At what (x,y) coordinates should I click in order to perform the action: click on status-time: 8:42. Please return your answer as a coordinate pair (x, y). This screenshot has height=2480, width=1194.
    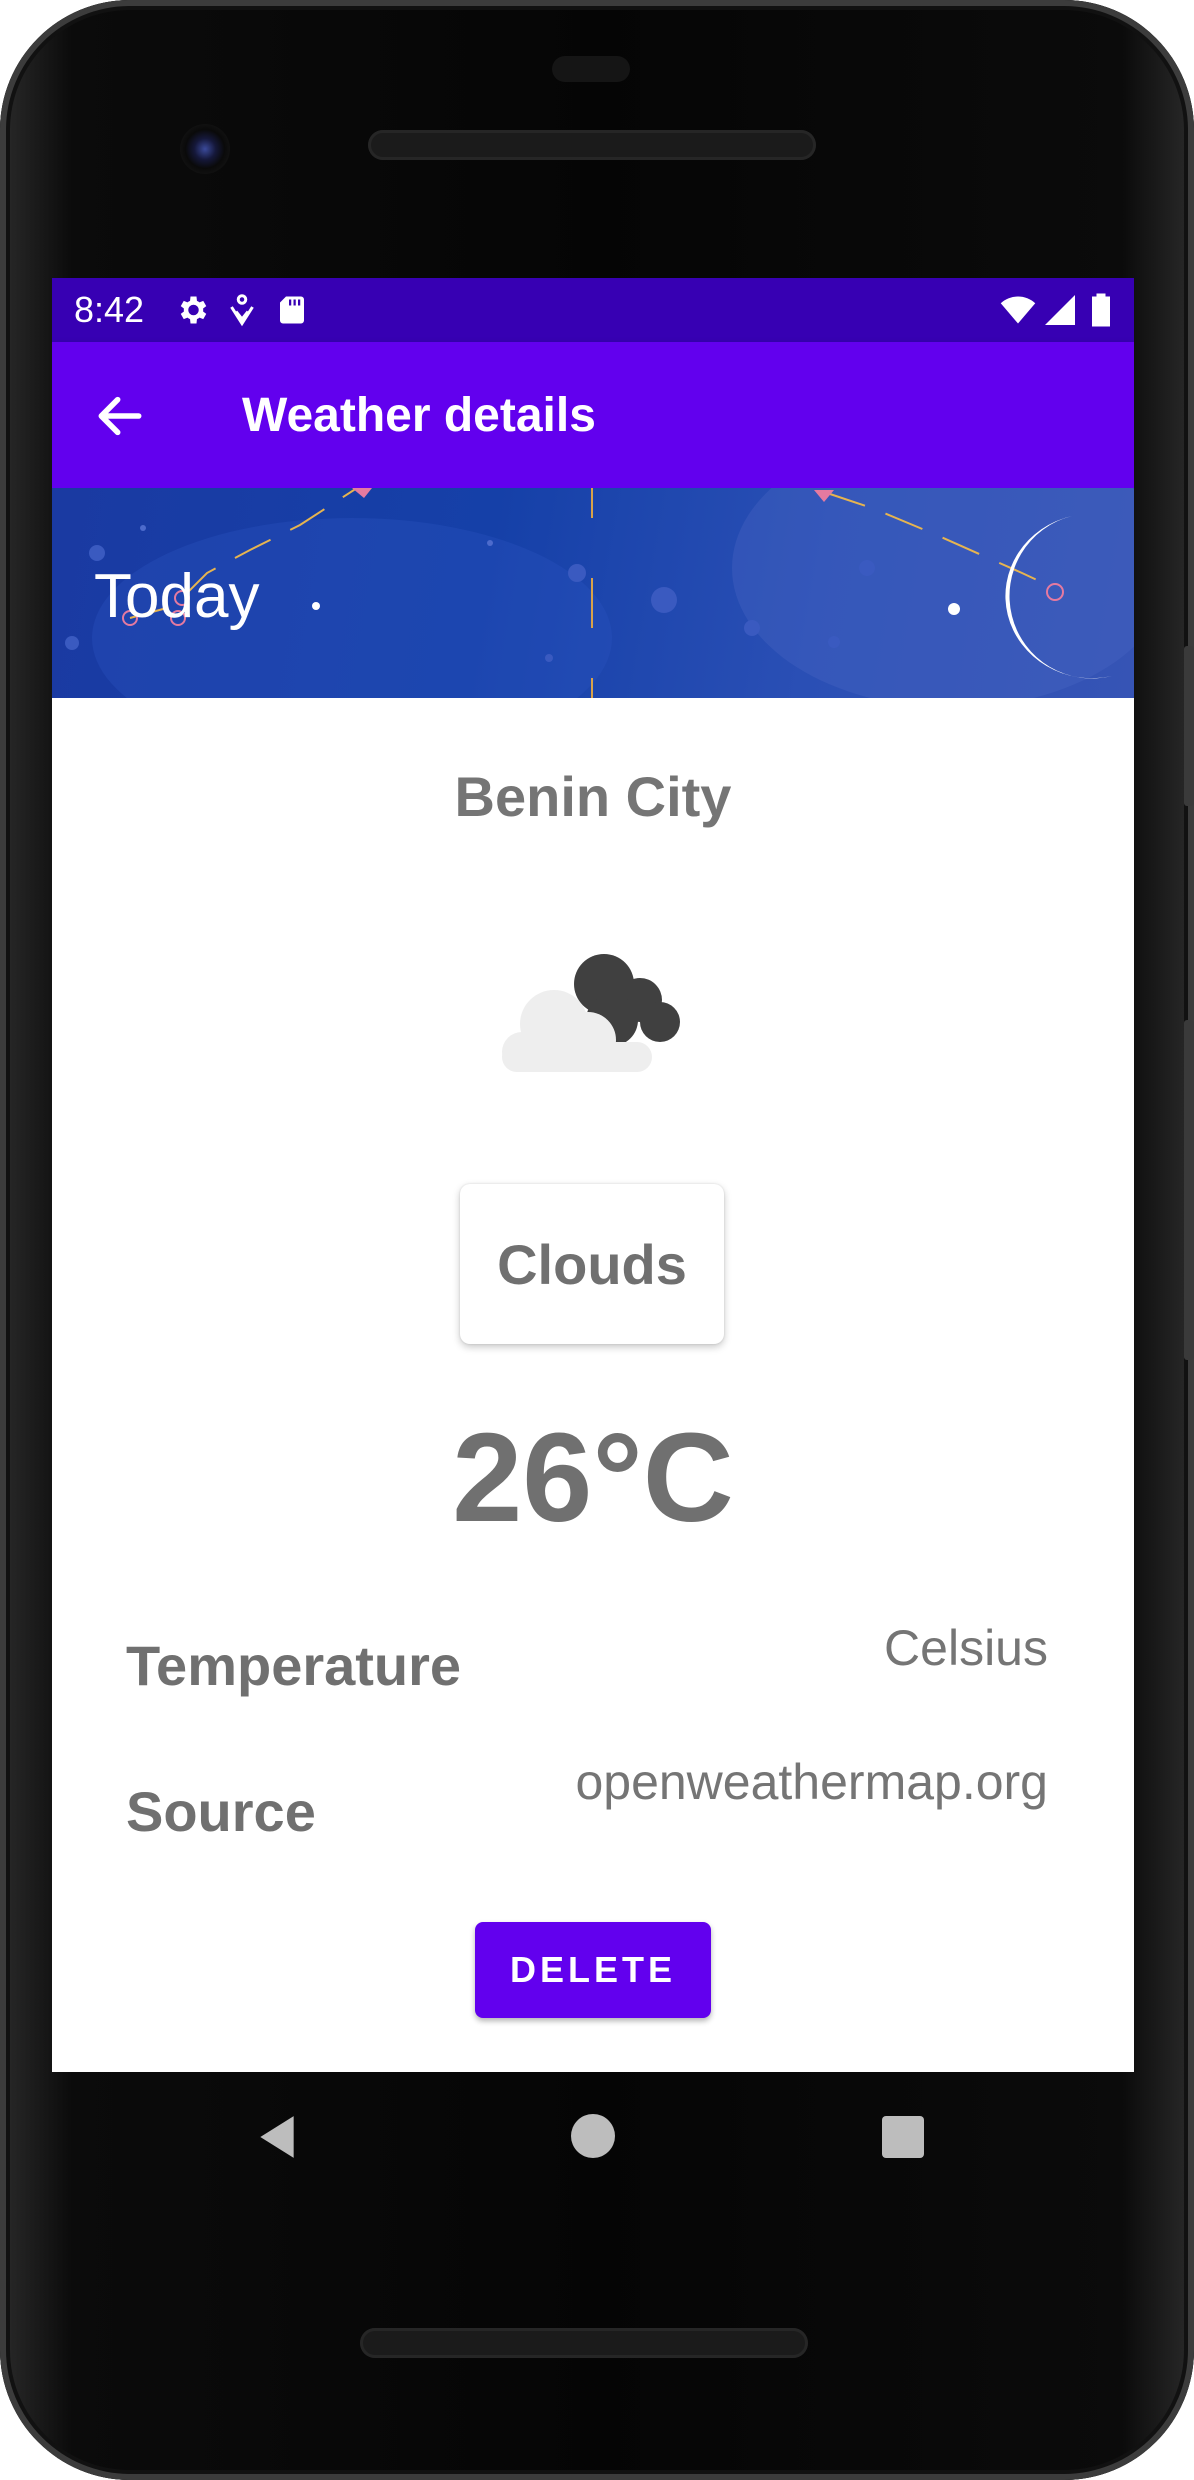
    Looking at the image, I should click on (109, 309).